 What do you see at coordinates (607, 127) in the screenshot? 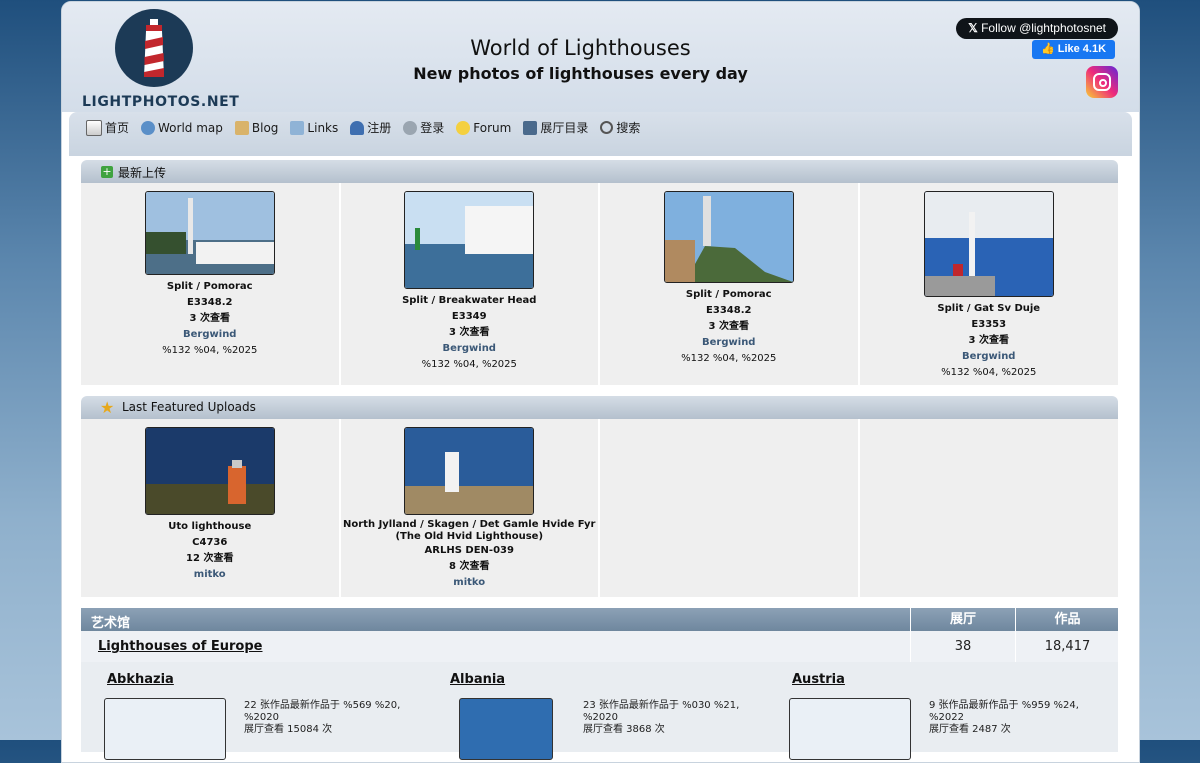
I see `search-icon` at bounding box center [607, 127].